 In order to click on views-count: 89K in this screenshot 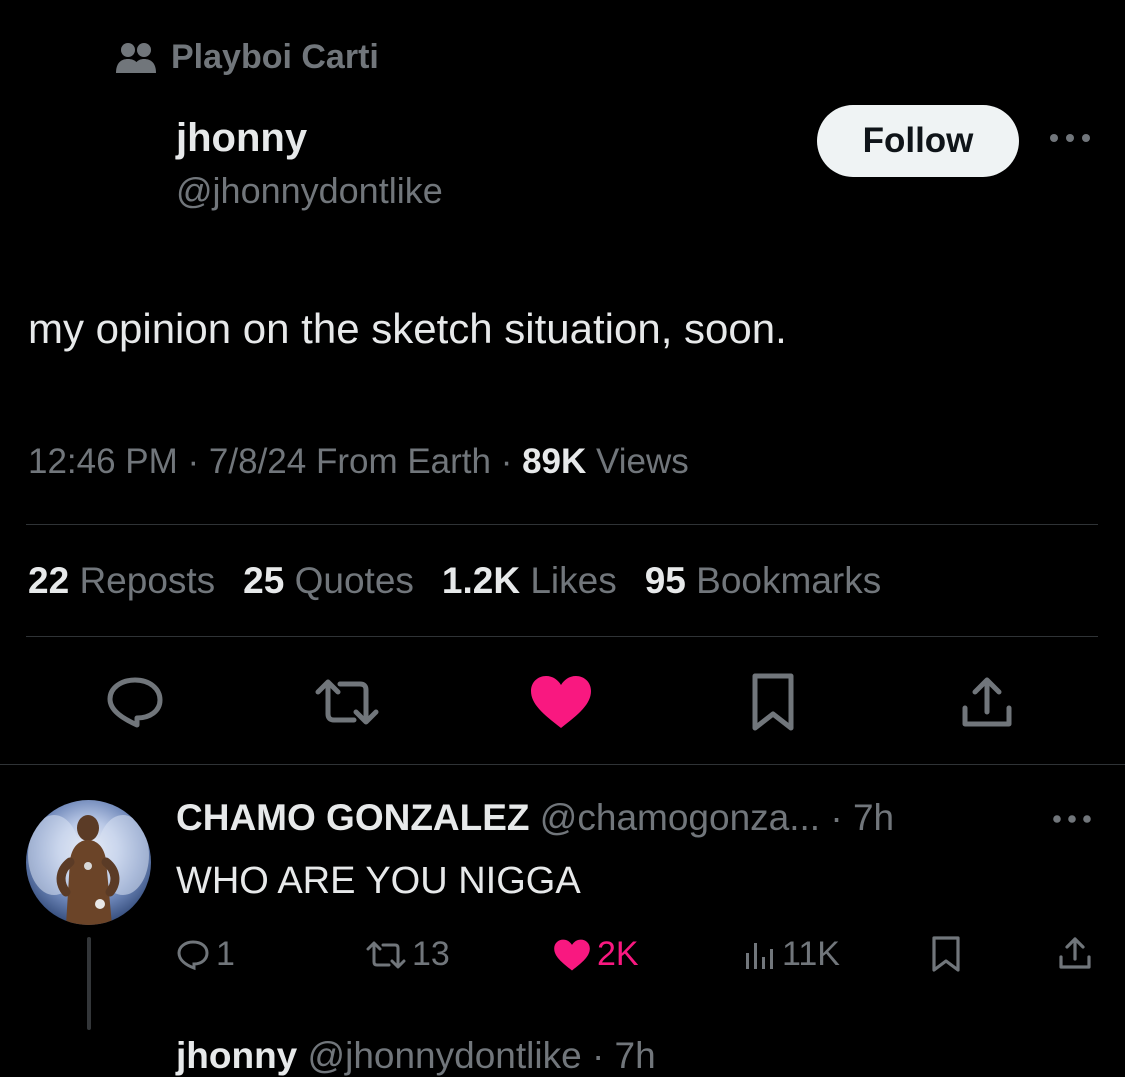, I will do `click(554, 461)`.